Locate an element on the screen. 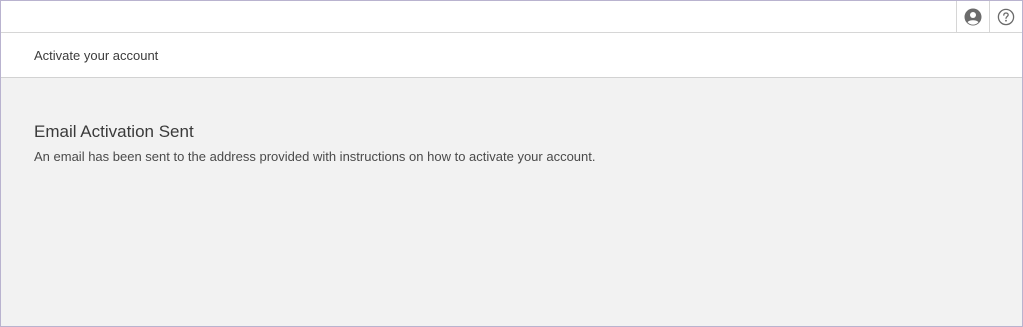 Image resolution: width=1023 pixels, height=327 pixels. help-circle-icon is located at coordinates (1006, 17).